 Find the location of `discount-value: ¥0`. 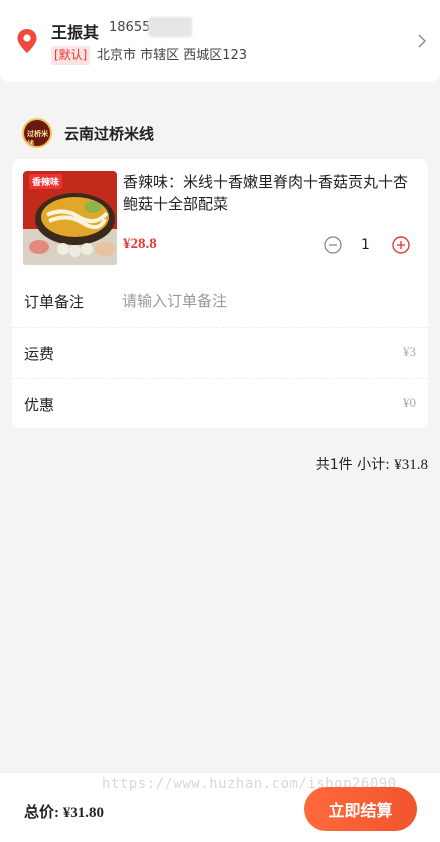

discount-value: ¥0 is located at coordinates (409, 402).